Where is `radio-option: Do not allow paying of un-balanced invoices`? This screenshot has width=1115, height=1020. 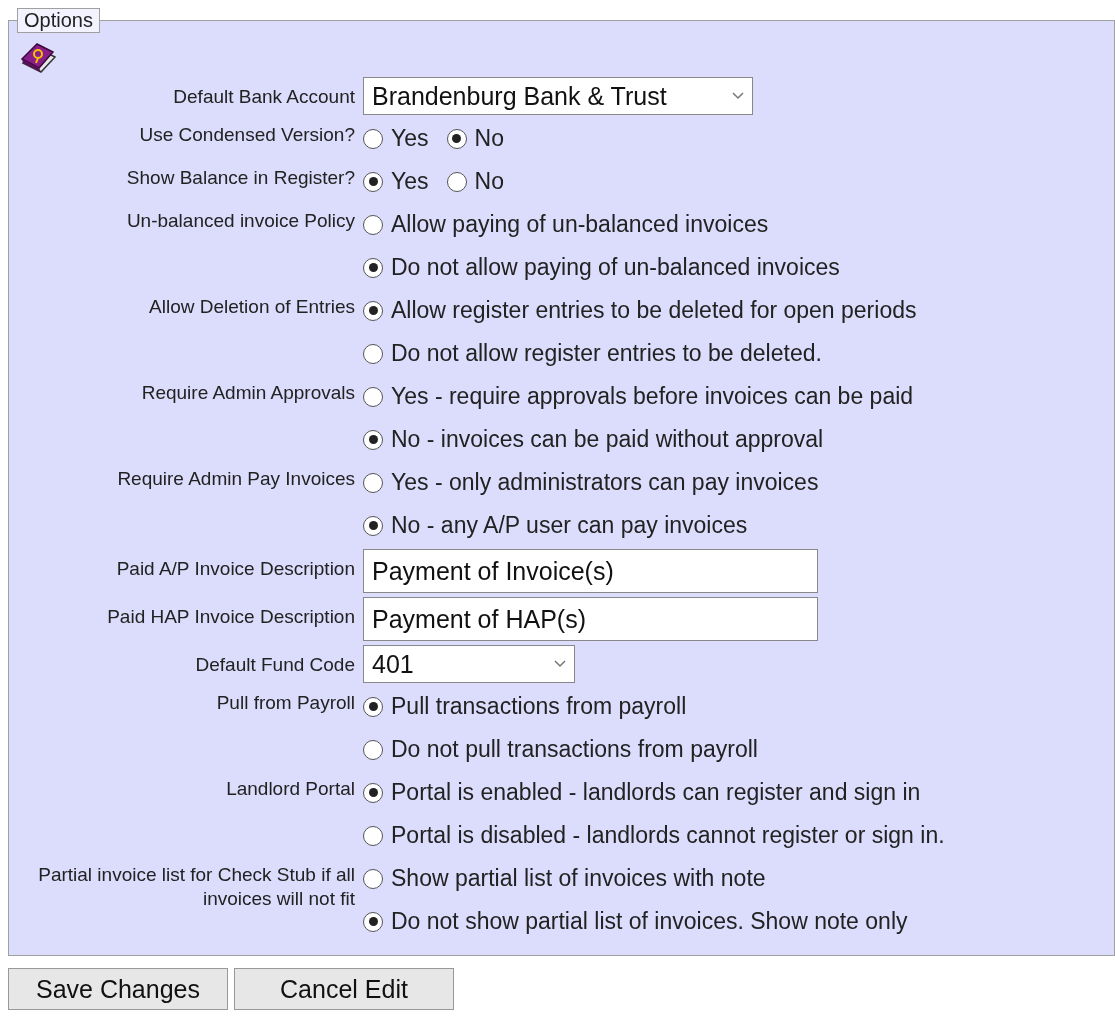 radio-option: Do not allow paying of un-balanced invoices is located at coordinates (738, 267).